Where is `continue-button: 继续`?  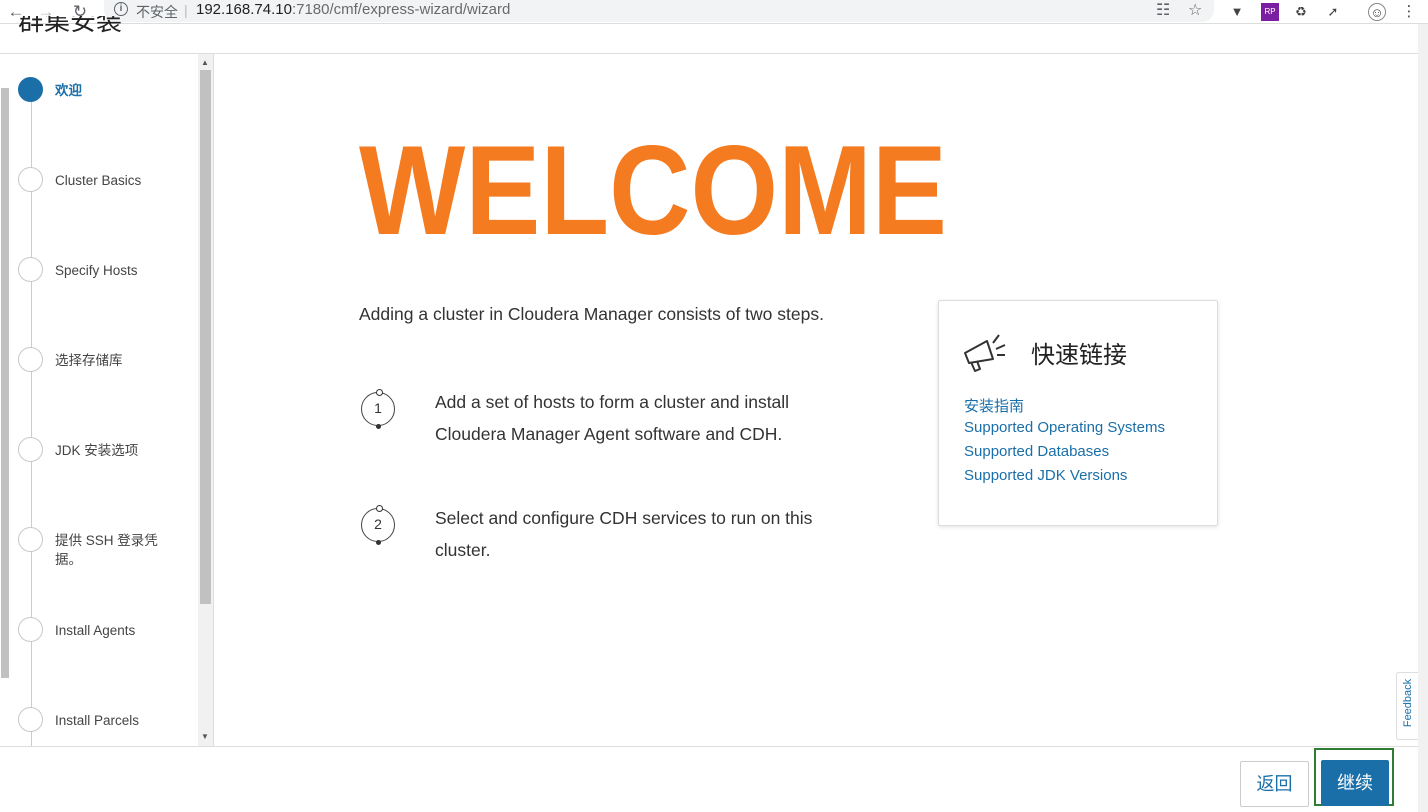
continue-button: 继续 is located at coordinates (1355, 783).